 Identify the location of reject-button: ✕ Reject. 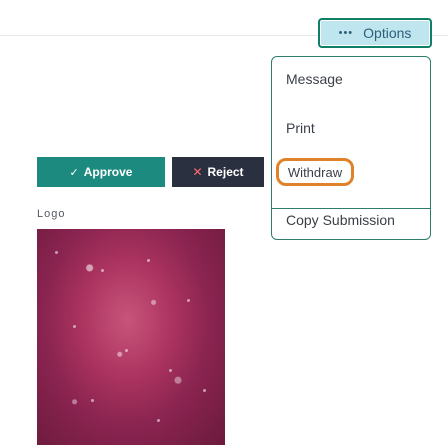
(218, 172).